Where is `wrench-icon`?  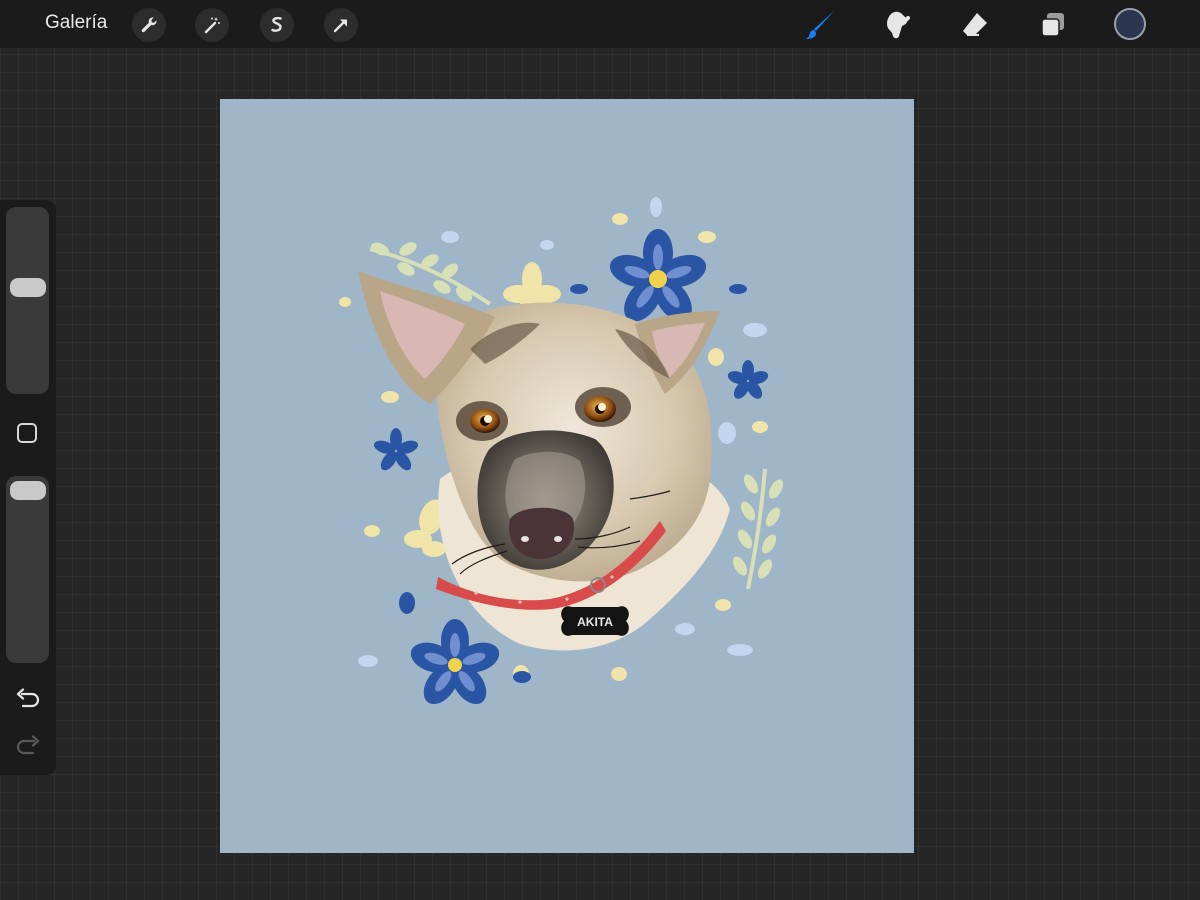 wrench-icon is located at coordinates (149, 25).